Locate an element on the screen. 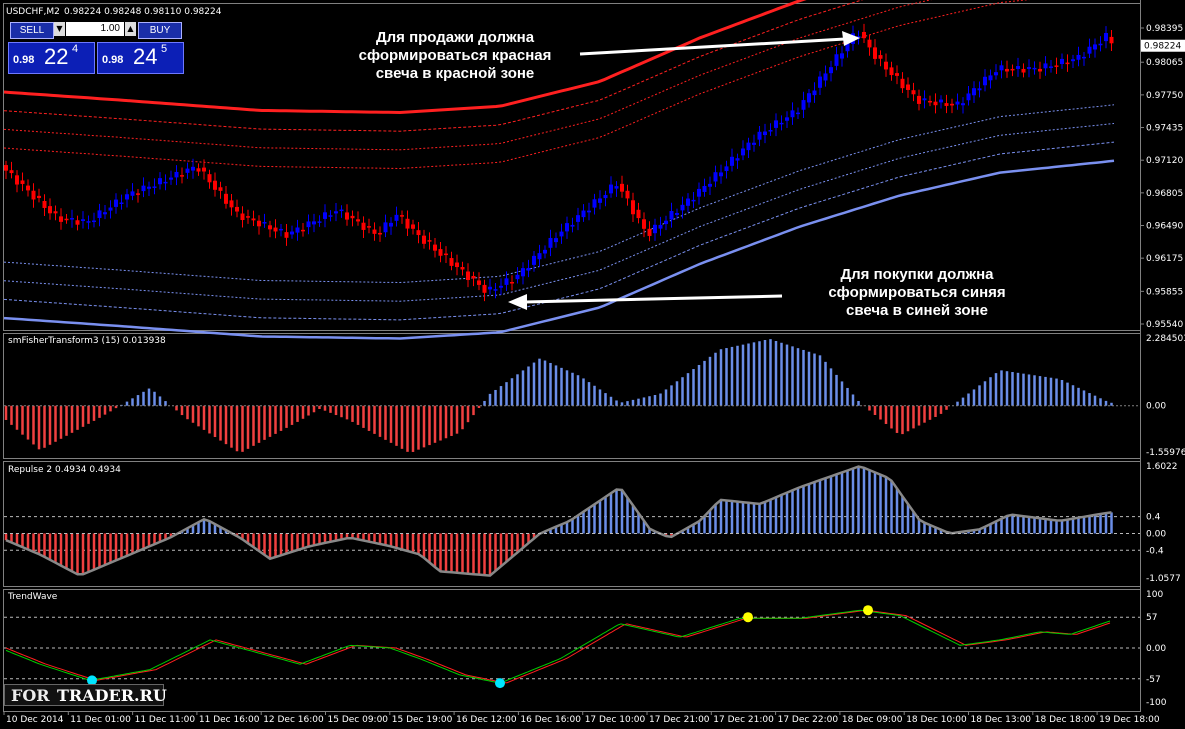 This screenshot has height=729, width=1185. indicator-tick-label: 2.284503 is located at coordinates (1165, 339).